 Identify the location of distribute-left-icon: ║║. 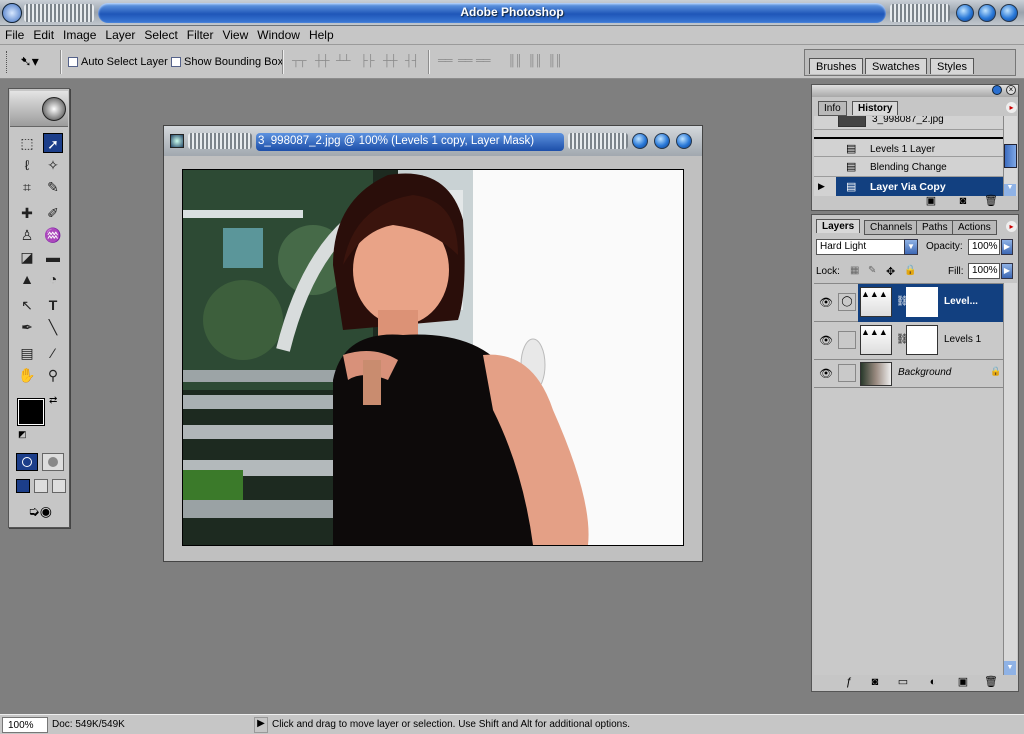
(519, 62).